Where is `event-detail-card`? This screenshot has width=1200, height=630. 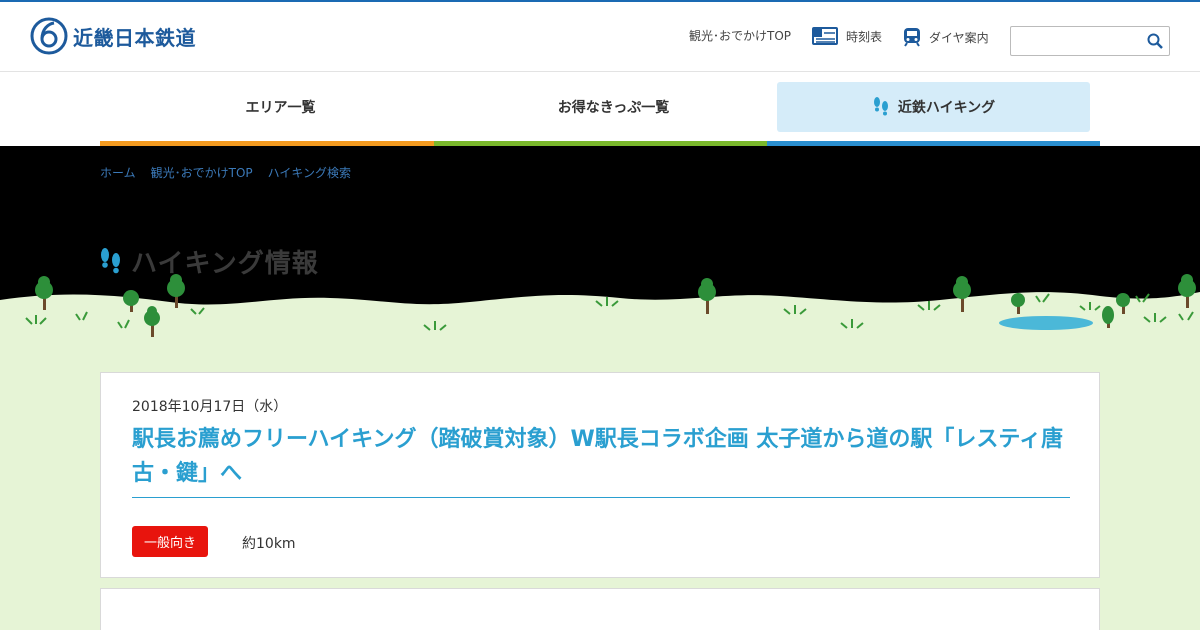
event-detail-card is located at coordinates (600, 609).